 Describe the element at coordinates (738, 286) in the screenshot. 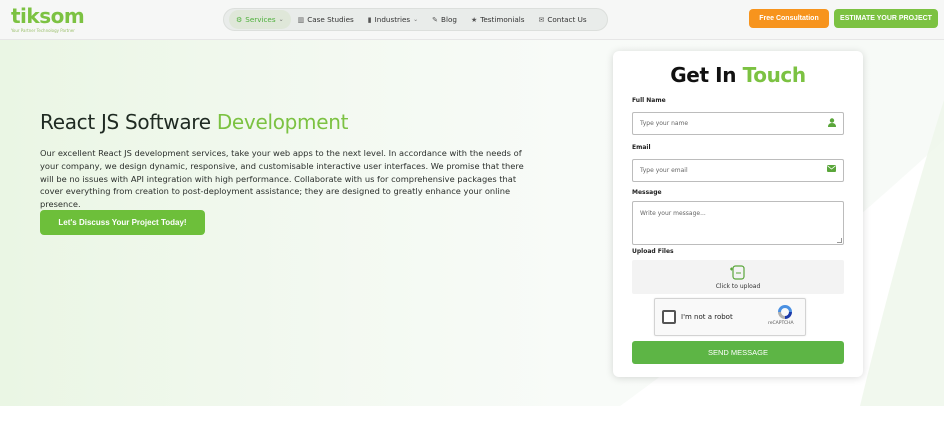

I see `upload-text: Click to upload` at that location.